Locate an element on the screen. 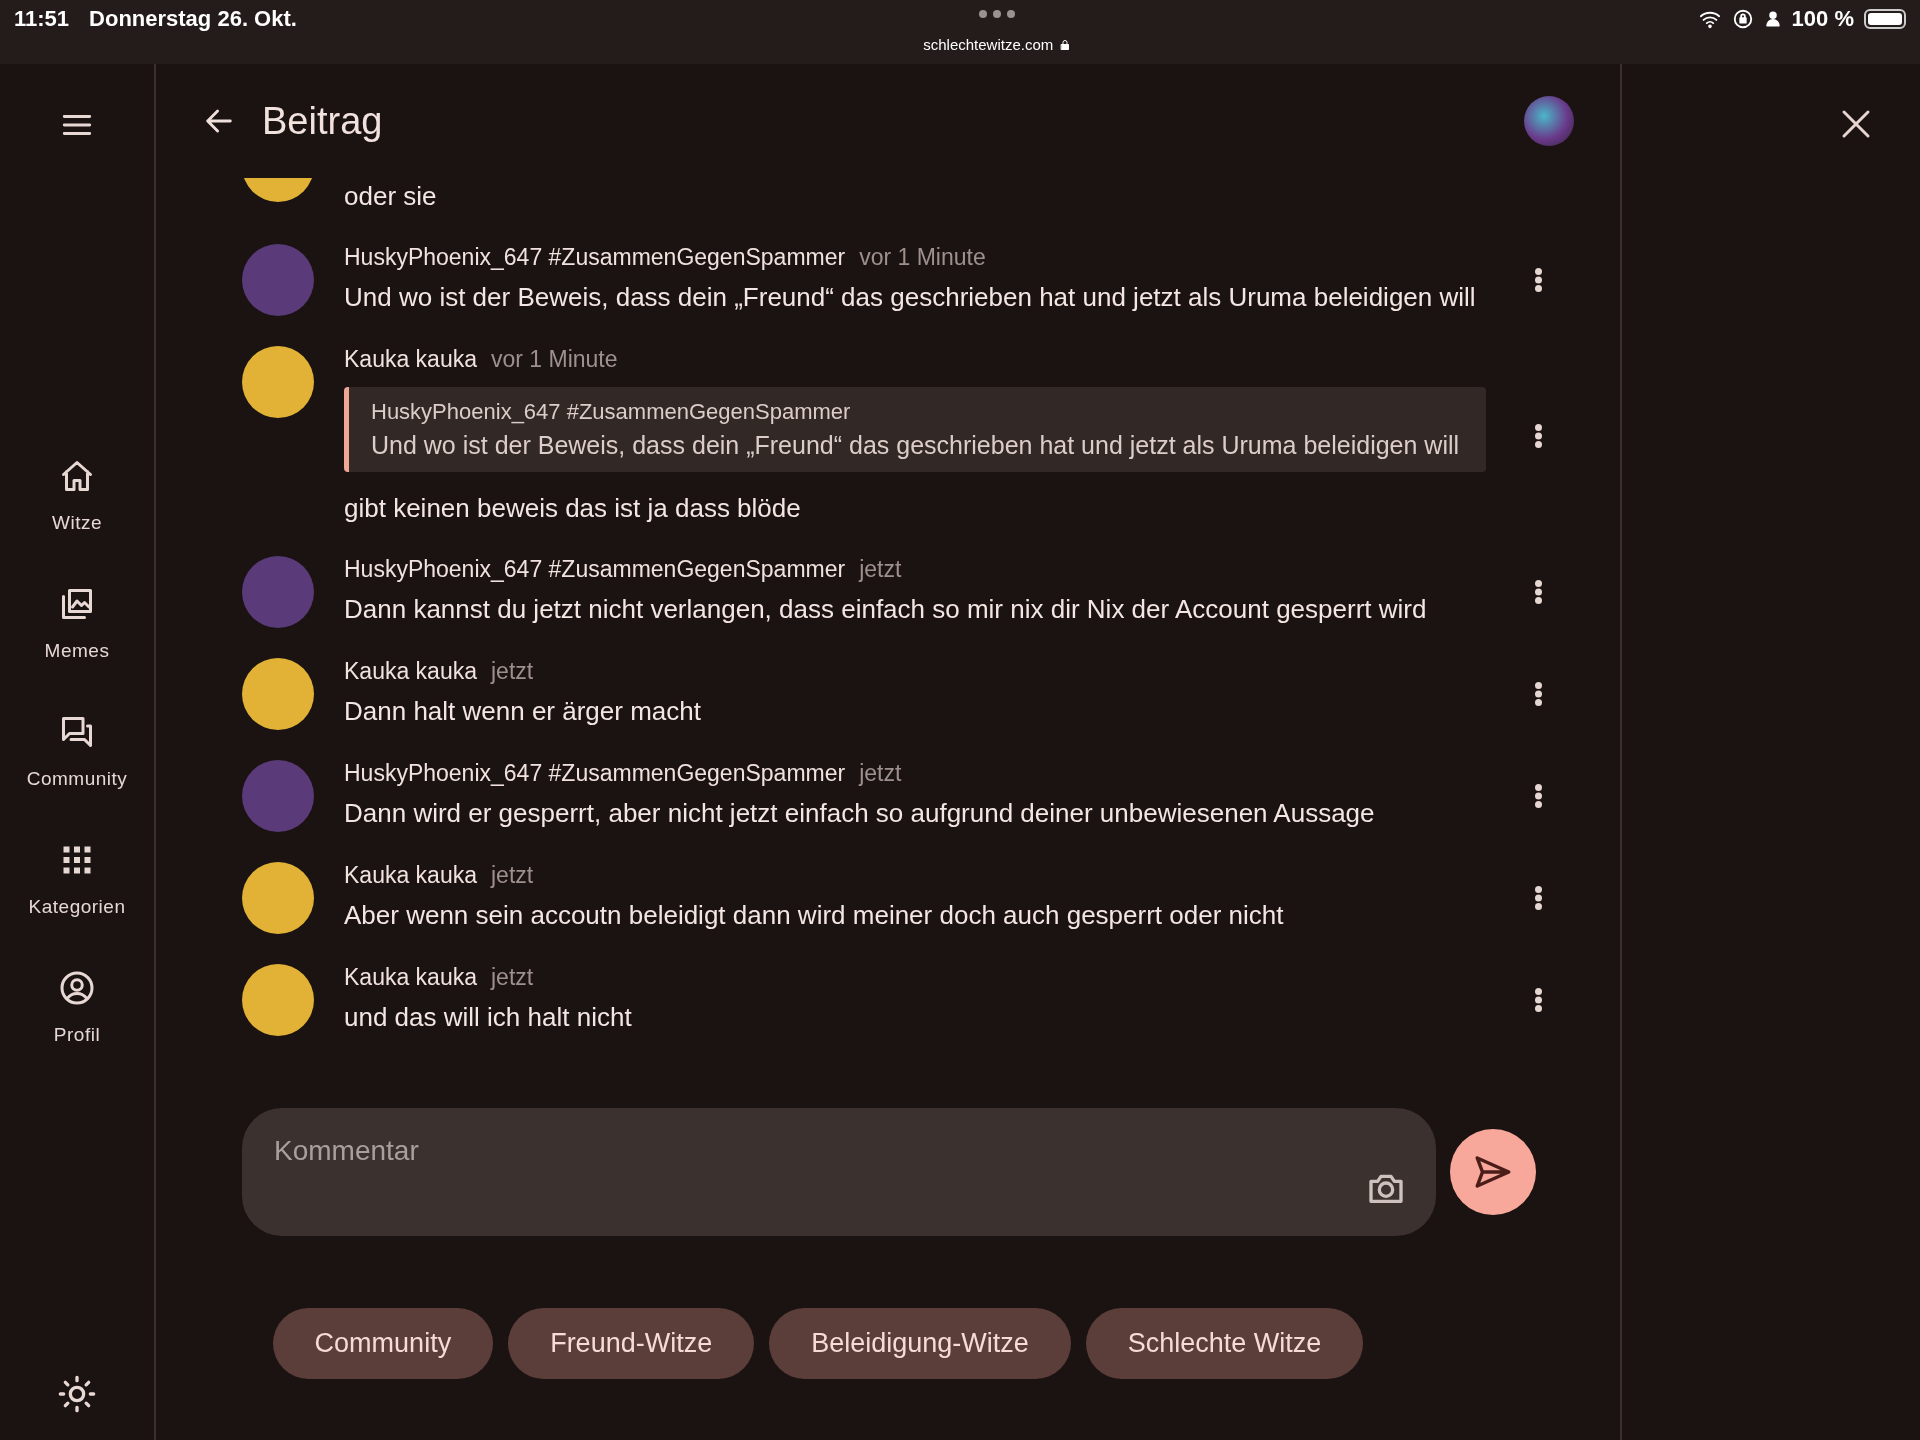 This screenshot has width=1920, height=1440. tag-chip: Community is located at coordinates (383, 1343).